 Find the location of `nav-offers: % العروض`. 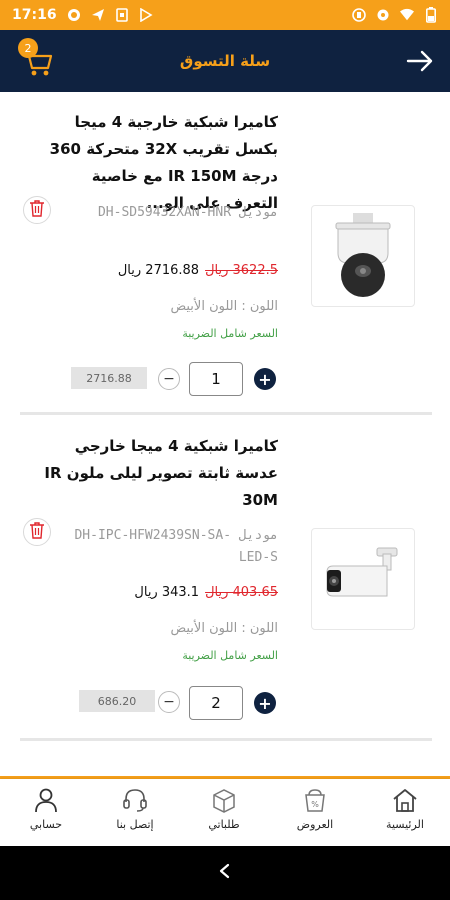

nav-offers: % العروض is located at coordinates (315, 809).